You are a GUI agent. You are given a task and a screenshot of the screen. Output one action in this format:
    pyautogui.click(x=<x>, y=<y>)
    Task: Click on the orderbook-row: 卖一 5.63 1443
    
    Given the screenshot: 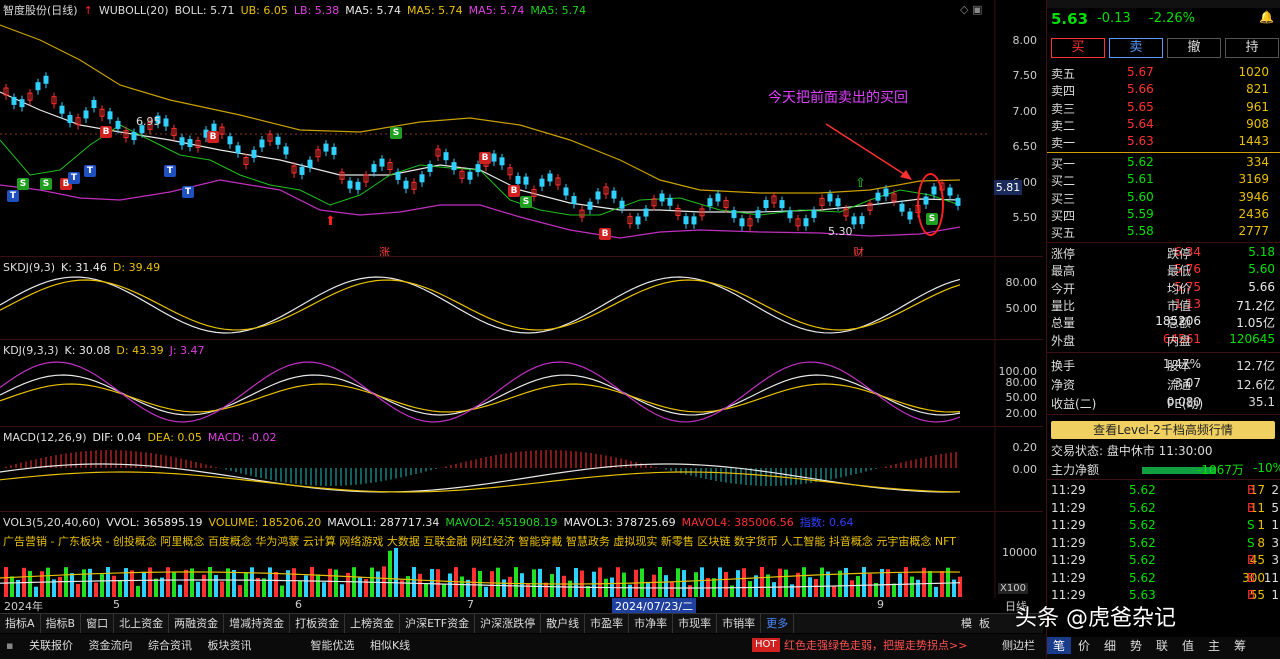 What is the action you would take?
    pyautogui.click(x=1163, y=142)
    